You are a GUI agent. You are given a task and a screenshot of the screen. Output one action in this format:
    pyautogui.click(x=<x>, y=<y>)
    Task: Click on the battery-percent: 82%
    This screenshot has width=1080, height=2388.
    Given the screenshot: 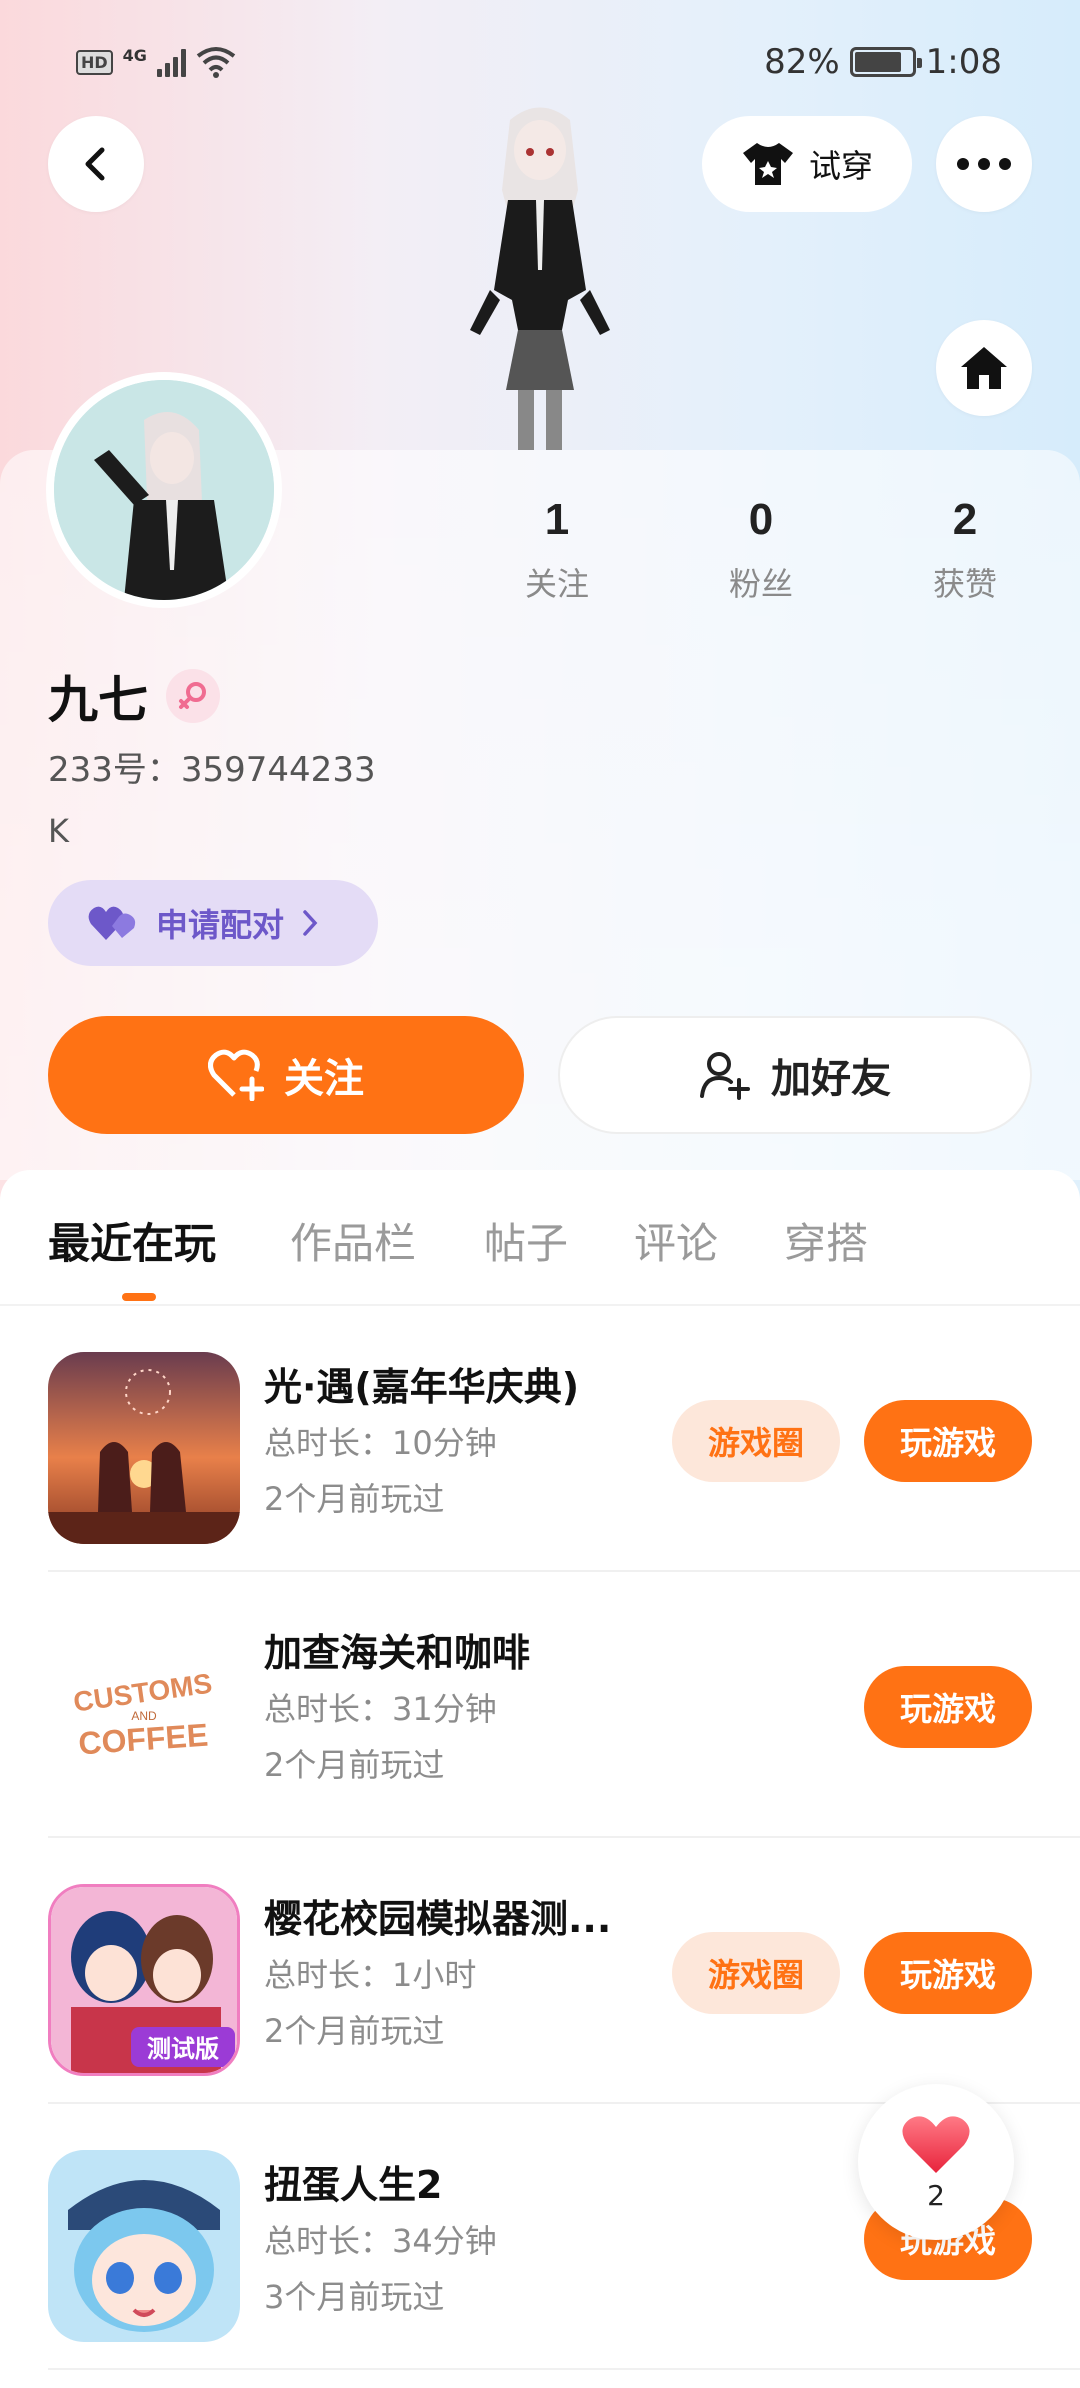 What is the action you would take?
    pyautogui.click(x=802, y=62)
    